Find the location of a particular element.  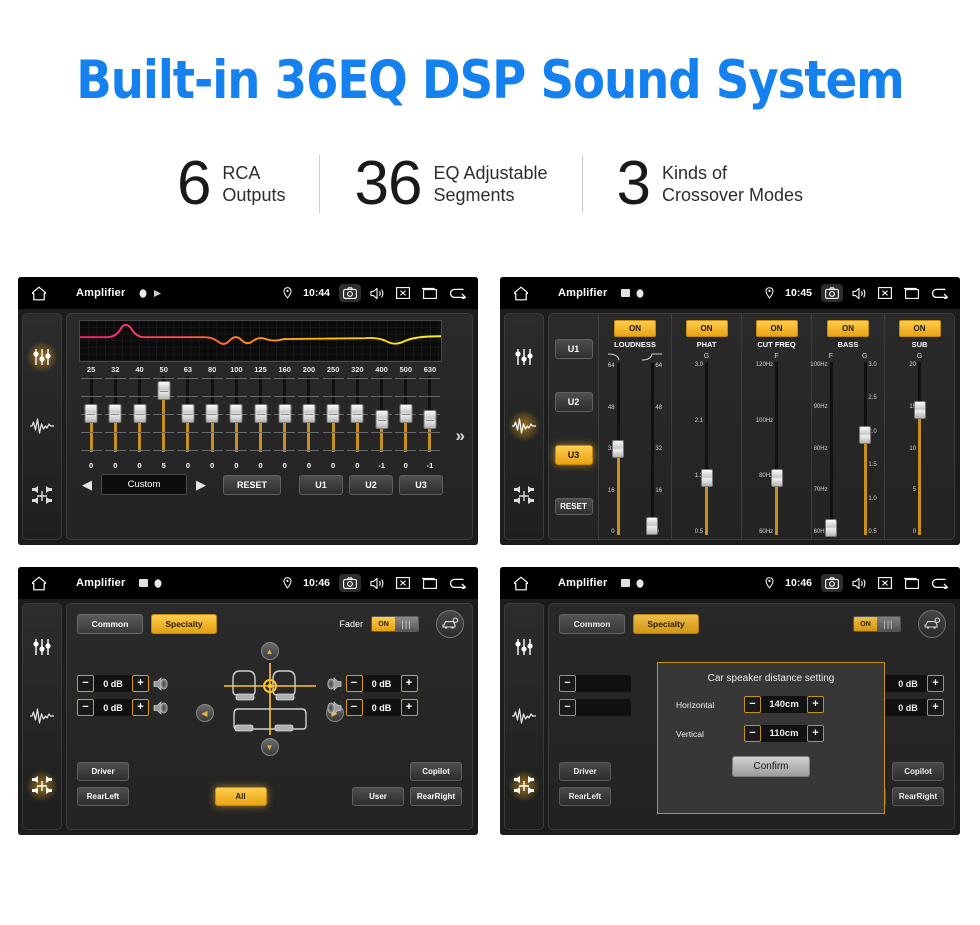

preset-u3-button: U3 is located at coordinates (573, 454).